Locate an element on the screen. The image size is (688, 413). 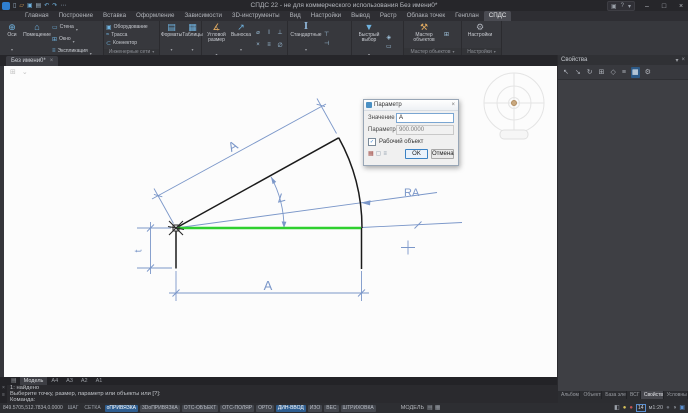
ribbon-mini-icon: × is located at coordinates (258, 48).